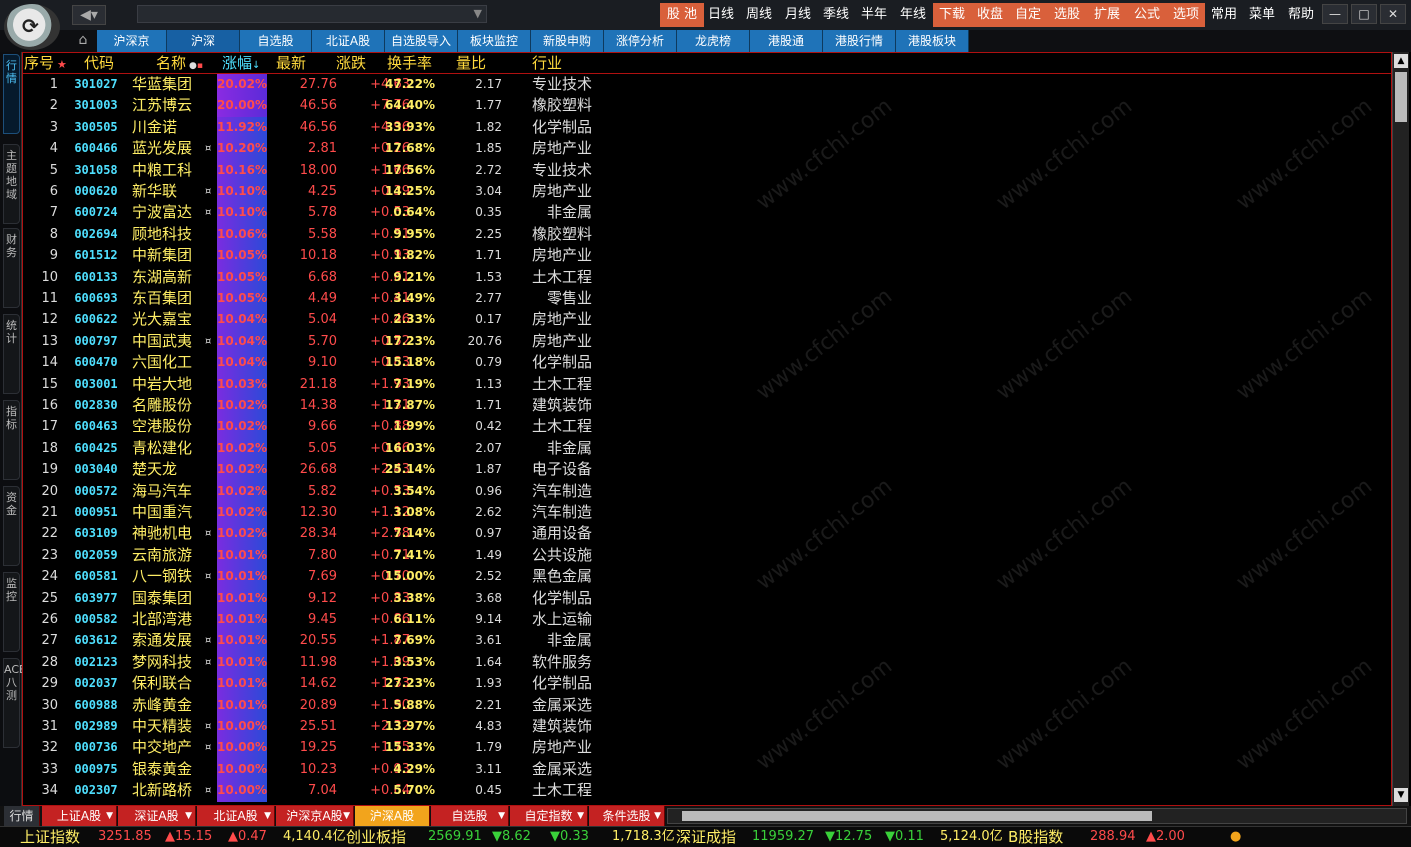 The height and width of the screenshot is (847, 1411). What do you see at coordinates (786, 41) in the screenshot?
I see `tab-hk-connect: 港股通` at bounding box center [786, 41].